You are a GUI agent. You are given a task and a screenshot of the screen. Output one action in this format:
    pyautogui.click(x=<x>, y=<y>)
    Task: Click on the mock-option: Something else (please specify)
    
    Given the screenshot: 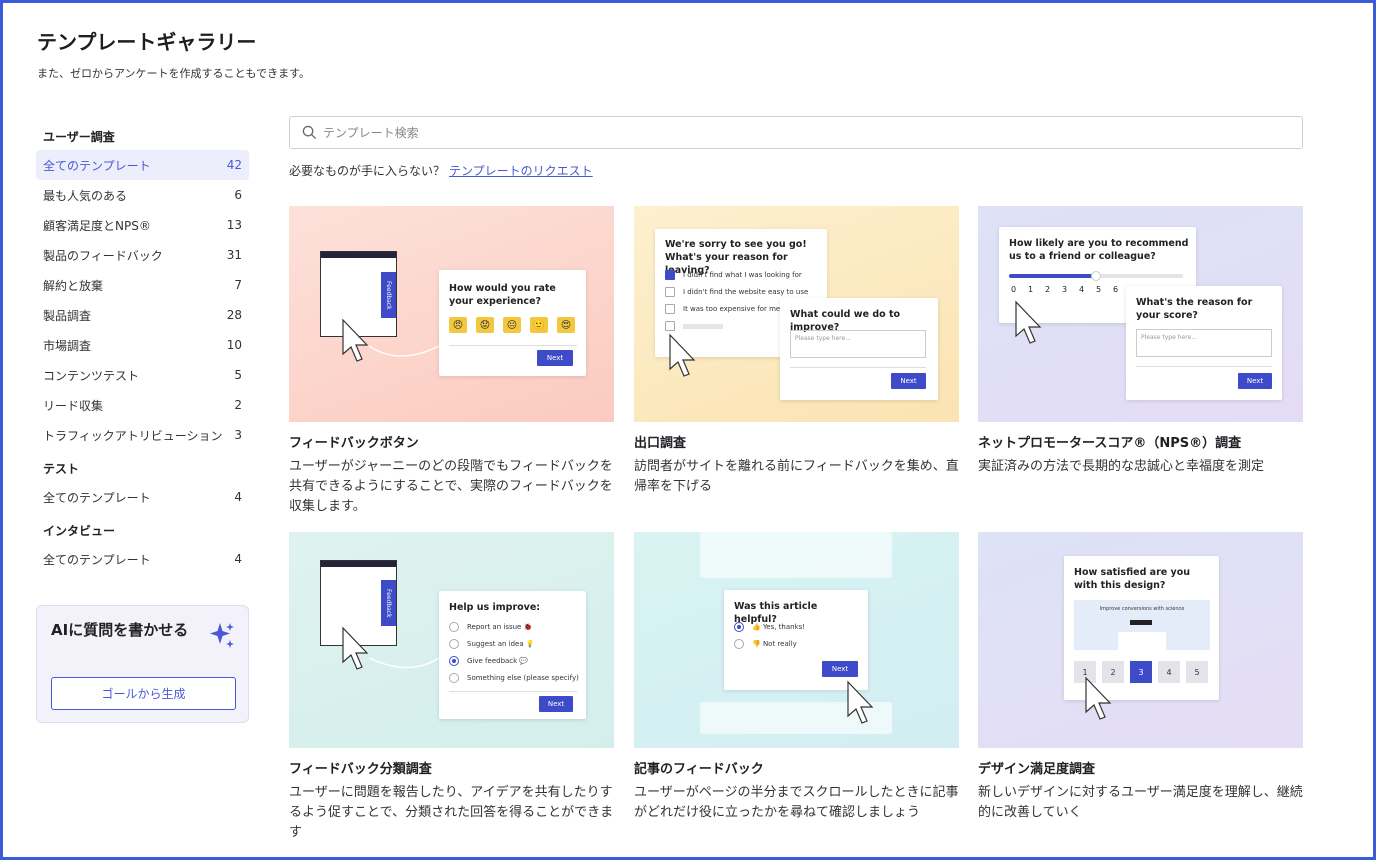 What is the action you would take?
    pyautogui.click(x=514, y=678)
    